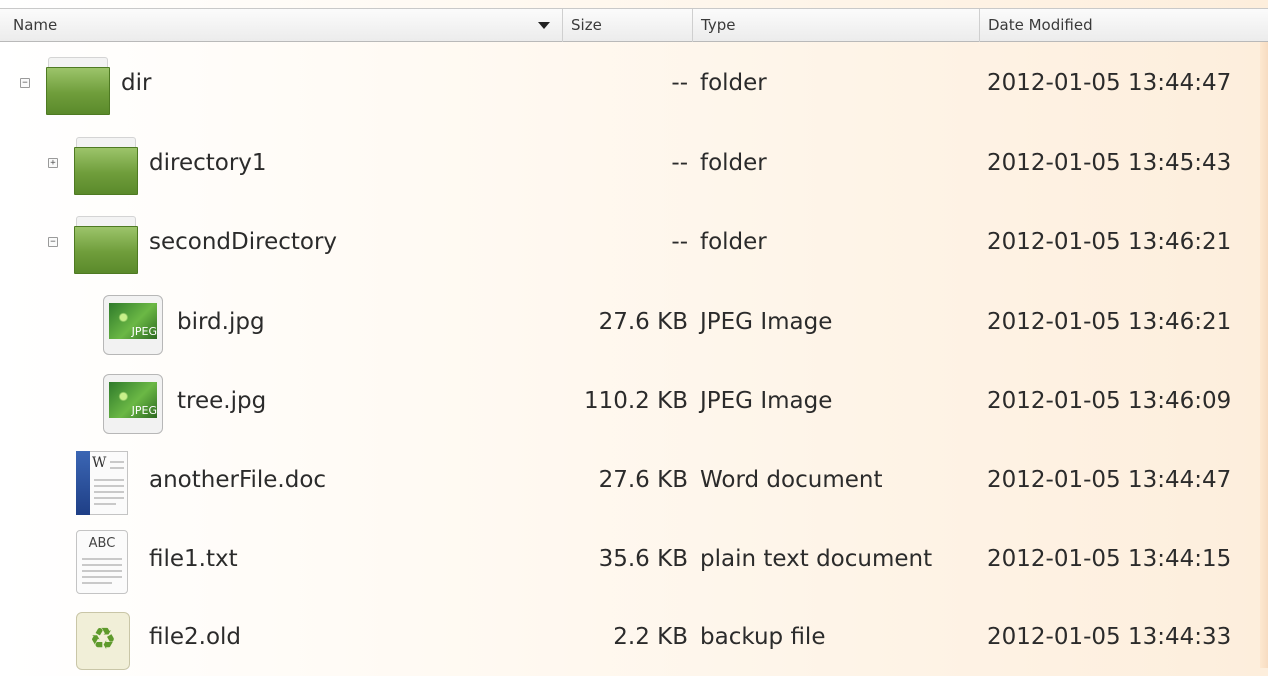 Image resolution: width=1268 pixels, height=676 pixels. Describe the element at coordinates (221, 322) in the screenshot. I see `file-name: bird.jpg` at that location.